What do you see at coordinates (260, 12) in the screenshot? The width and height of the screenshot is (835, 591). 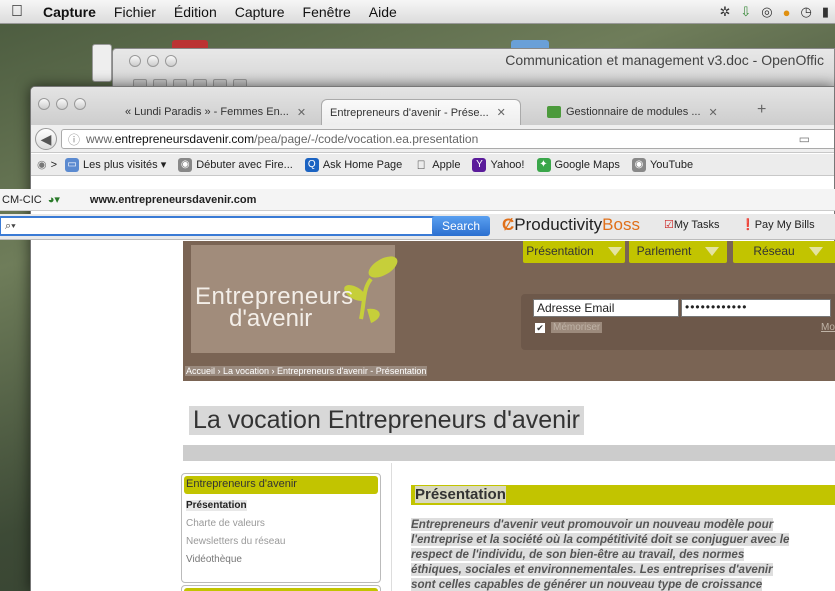 I see `menu-capture: Capture` at bounding box center [260, 12].